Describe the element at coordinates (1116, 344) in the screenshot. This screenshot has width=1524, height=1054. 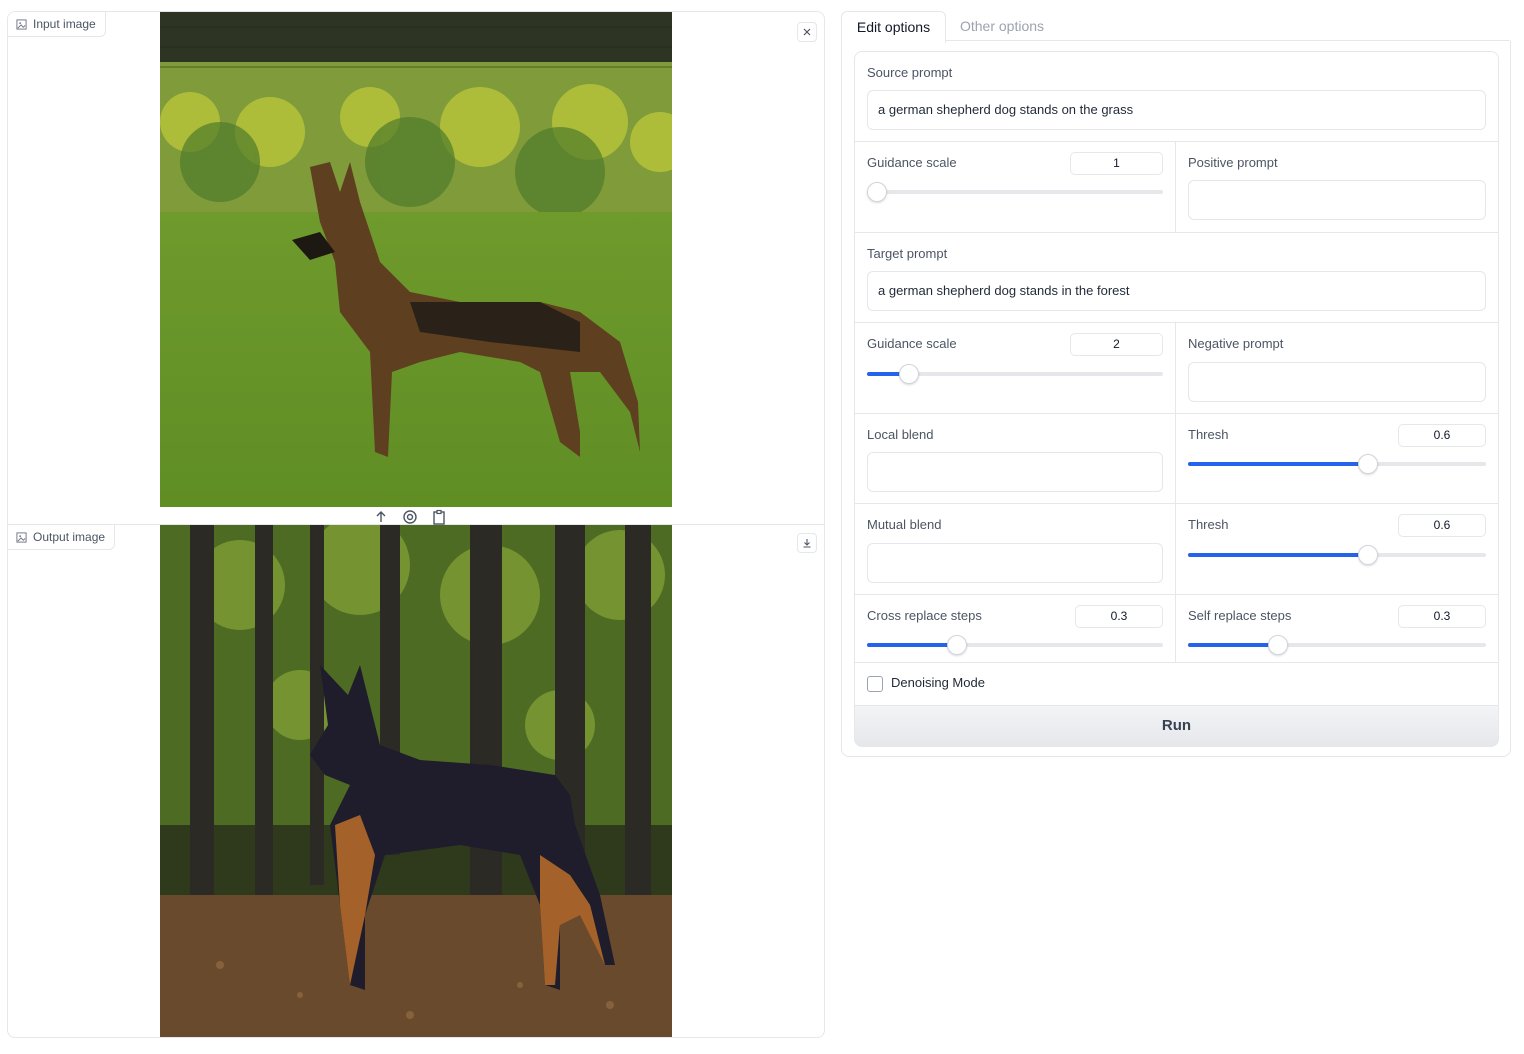
I see `target-guidance-number: 2` at that location.